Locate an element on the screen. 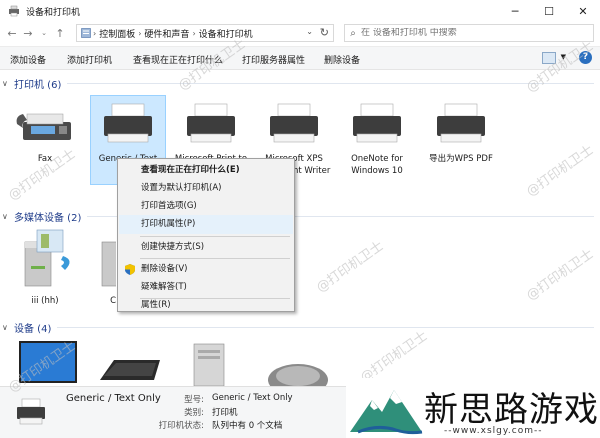 The height and width of the screenshot is (438, 600). computer-tower-icon is located at coordinates (209, 365).